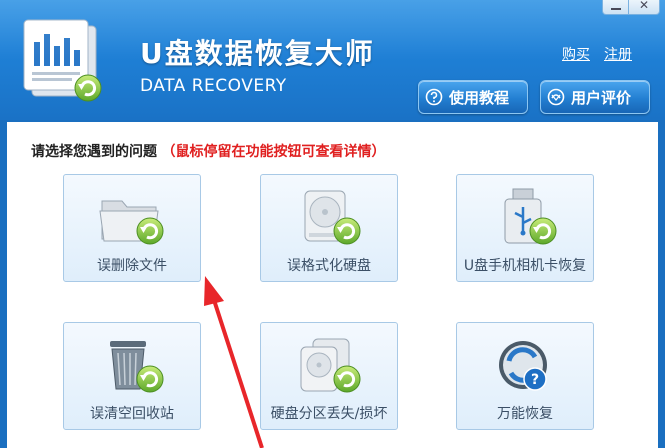 This screenshot has width=665, height=448. Describe the element at coordinates (333, 218) in the screenshot. I see `hard-drive-recover-icon` at that location.